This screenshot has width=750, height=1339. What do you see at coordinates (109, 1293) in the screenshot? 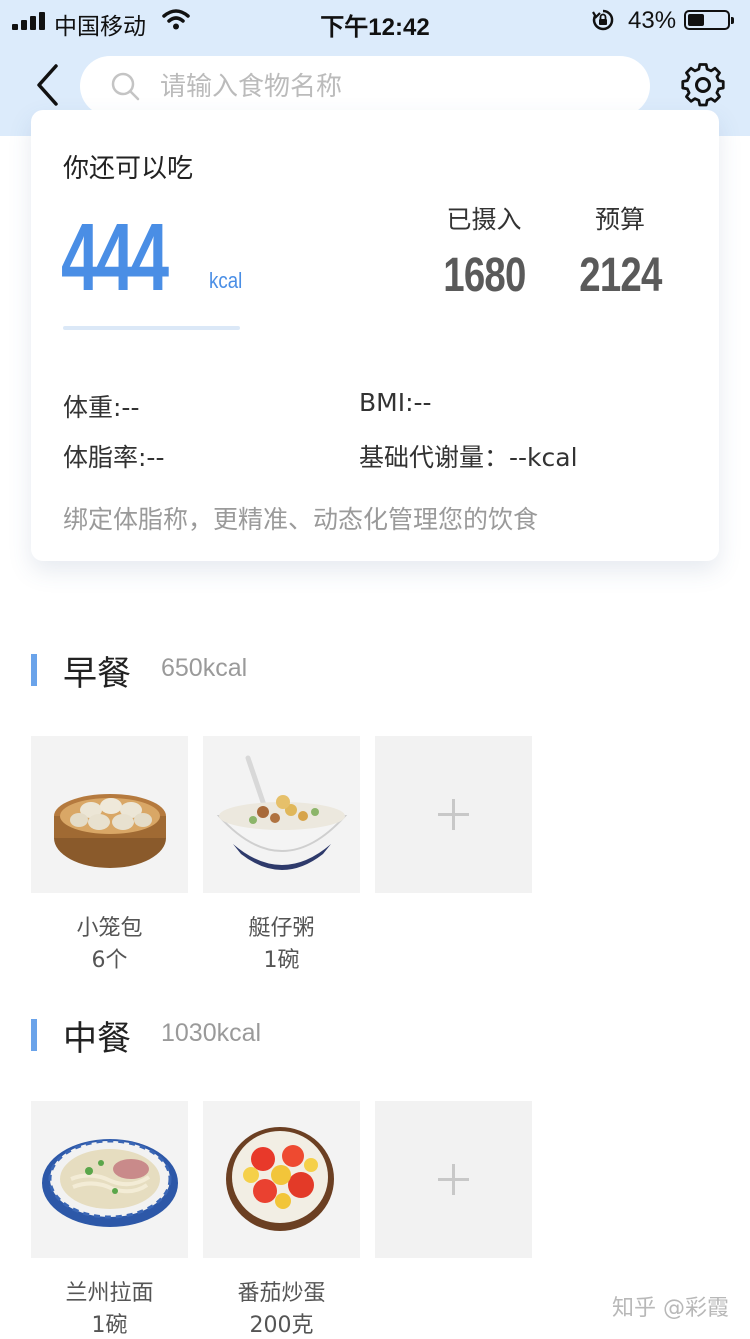
I see `food-name: 兰州拉面` at bounding box center [109, 1293].